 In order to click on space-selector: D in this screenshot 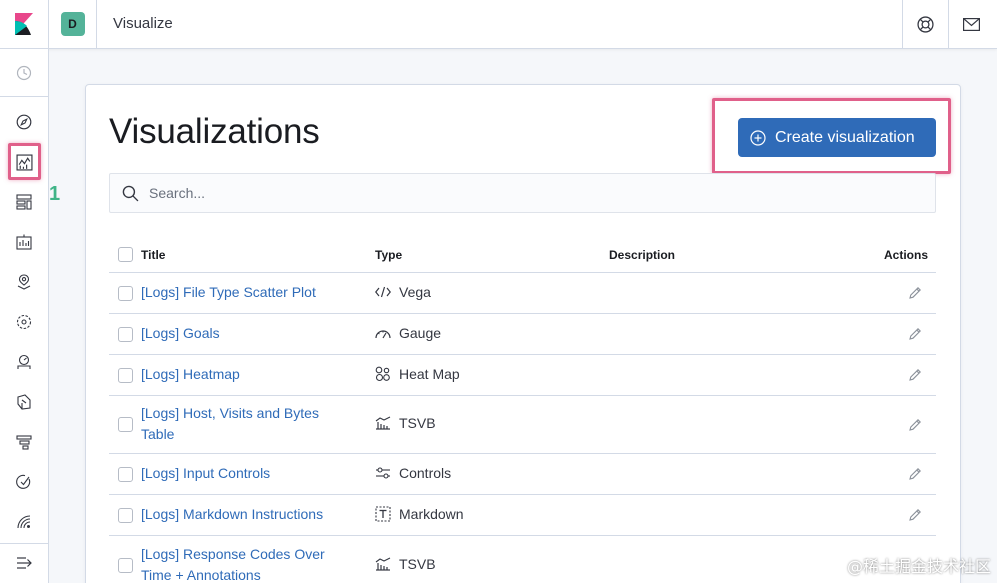, I will do `click(73, 24)`.